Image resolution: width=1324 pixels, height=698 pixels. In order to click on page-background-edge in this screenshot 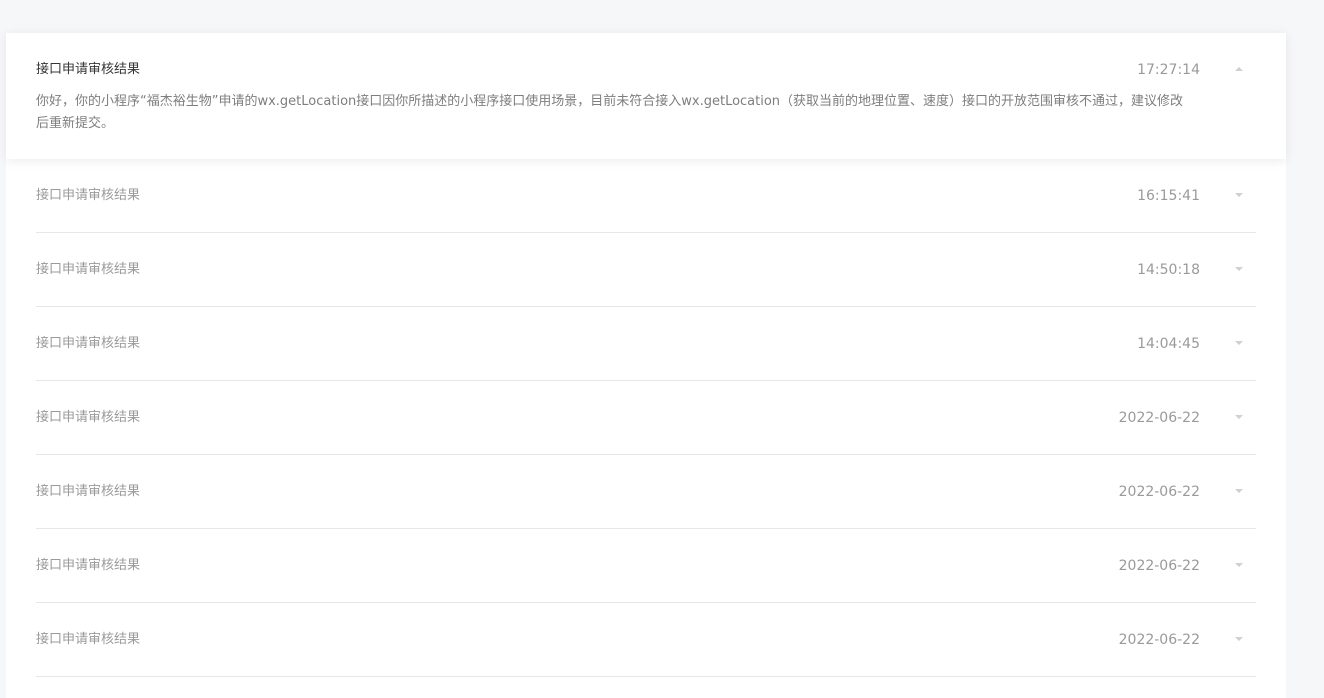, I will do `click(1305, 349)`.